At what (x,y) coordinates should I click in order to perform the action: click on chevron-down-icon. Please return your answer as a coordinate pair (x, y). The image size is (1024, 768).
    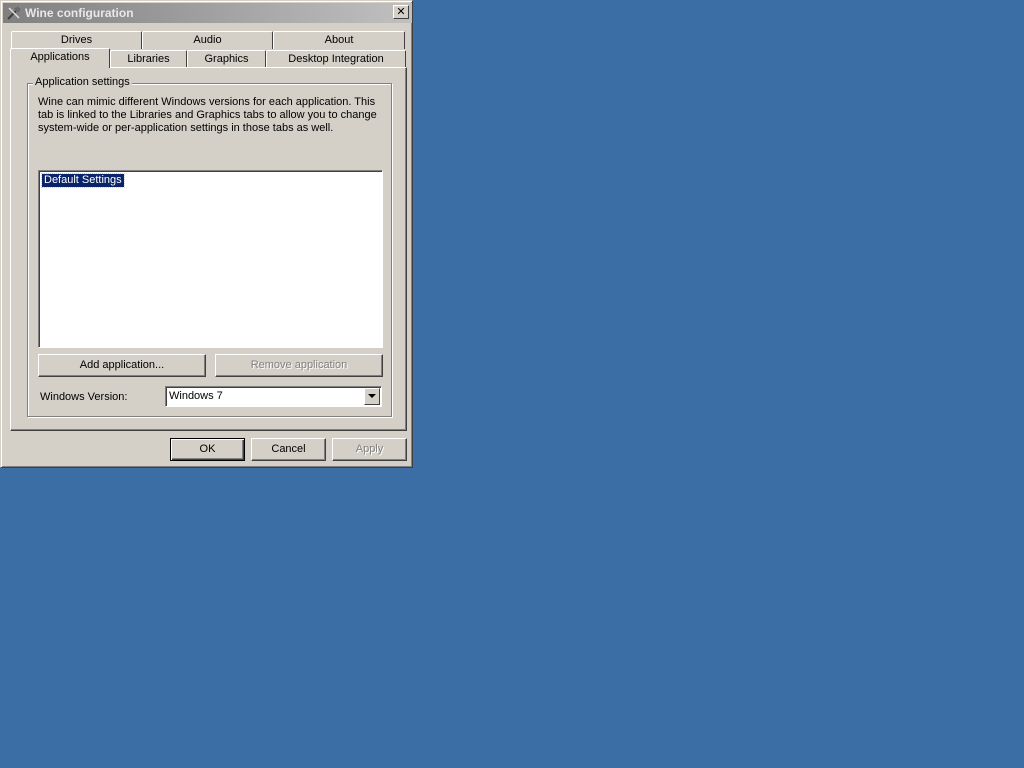
    Looking at the image, I should click on (372, 396).